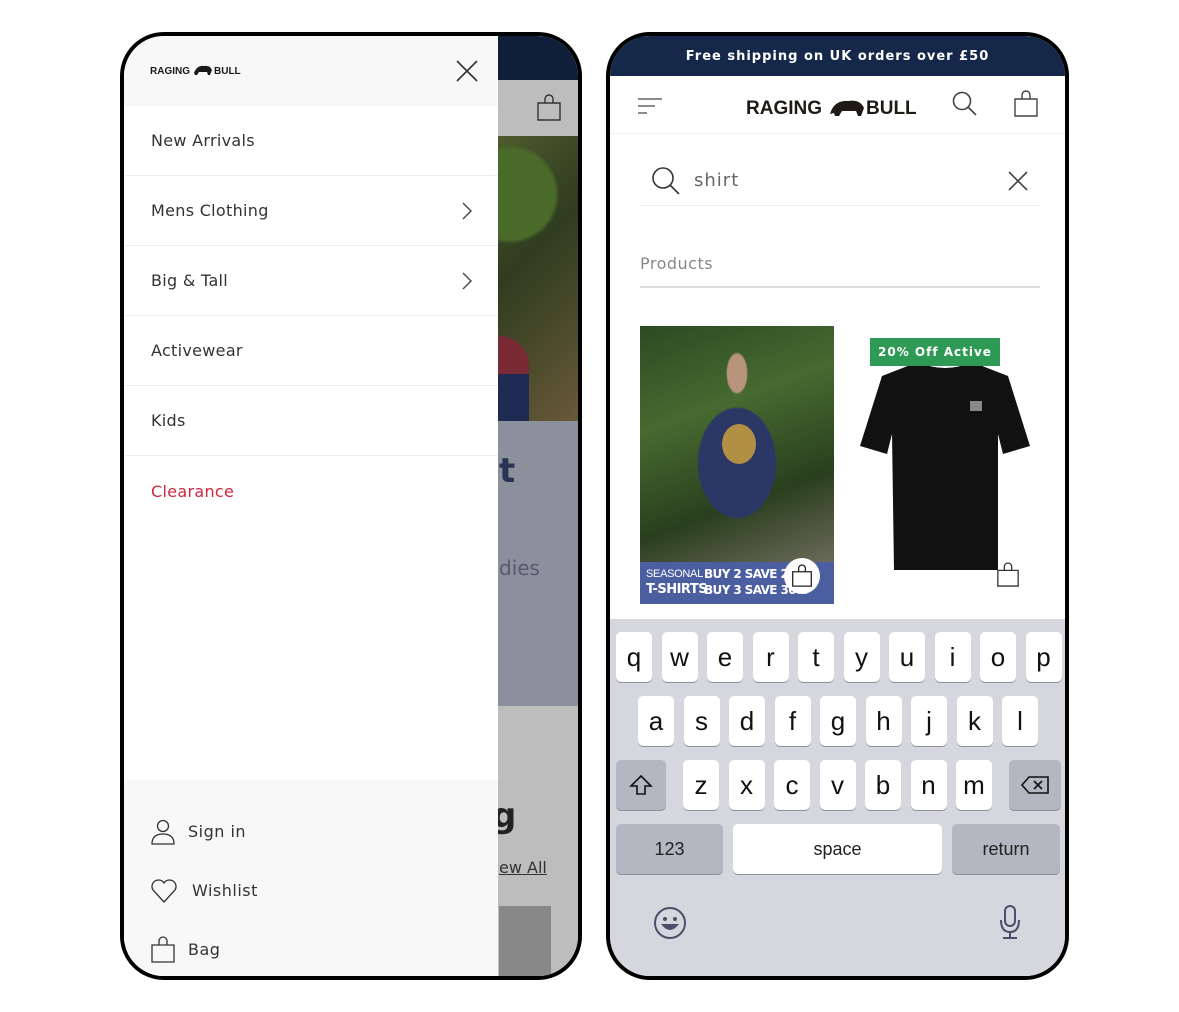 This screenshot has height=1012, width=1179. I want to click on menu-item-mens-clothing: Mens Clothing, so click(311, 211).